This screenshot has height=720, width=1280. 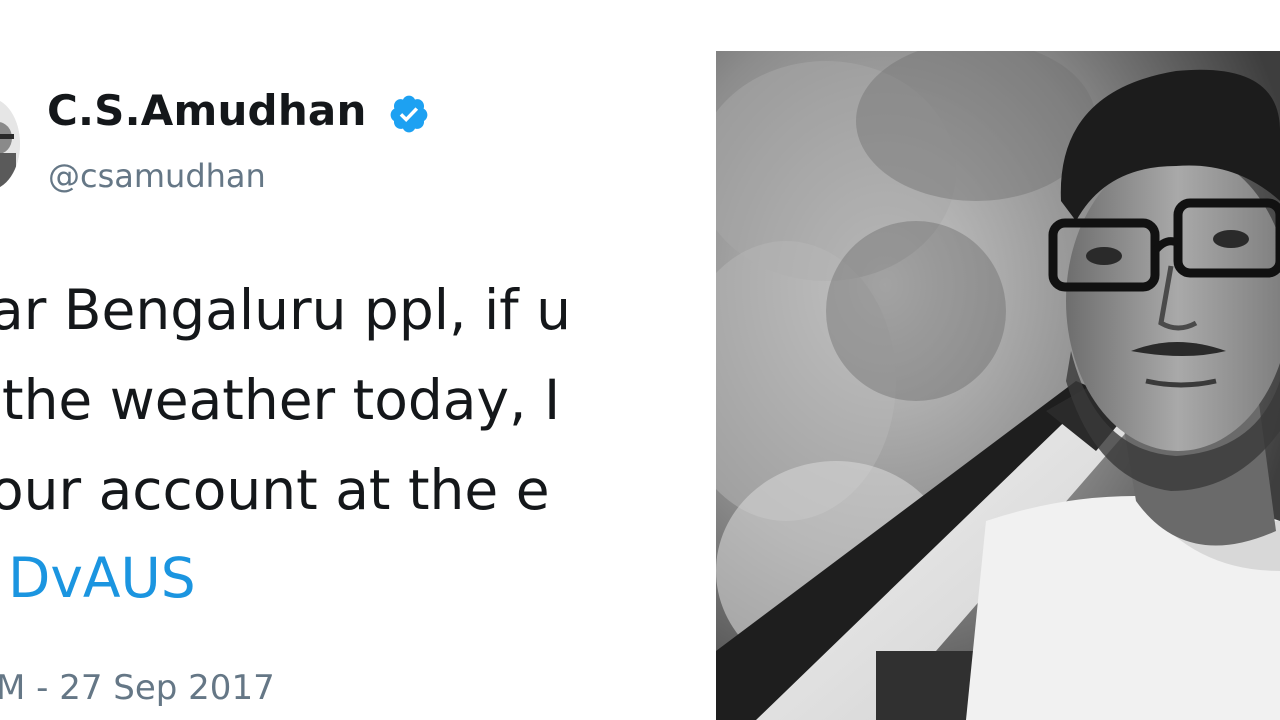 I want to click on tweet-text-line: the weather today, I, so click(x=281, y=400).